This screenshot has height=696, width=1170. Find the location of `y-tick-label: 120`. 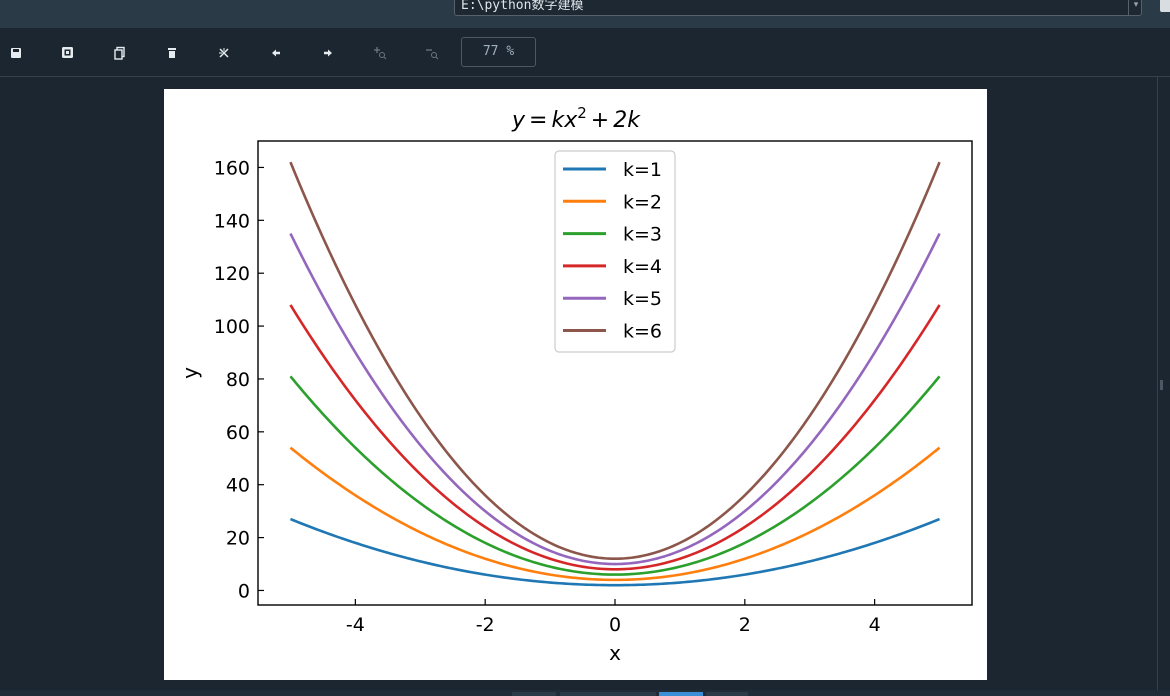

y-tick-label: 120 is located at coordinates (232, 274).